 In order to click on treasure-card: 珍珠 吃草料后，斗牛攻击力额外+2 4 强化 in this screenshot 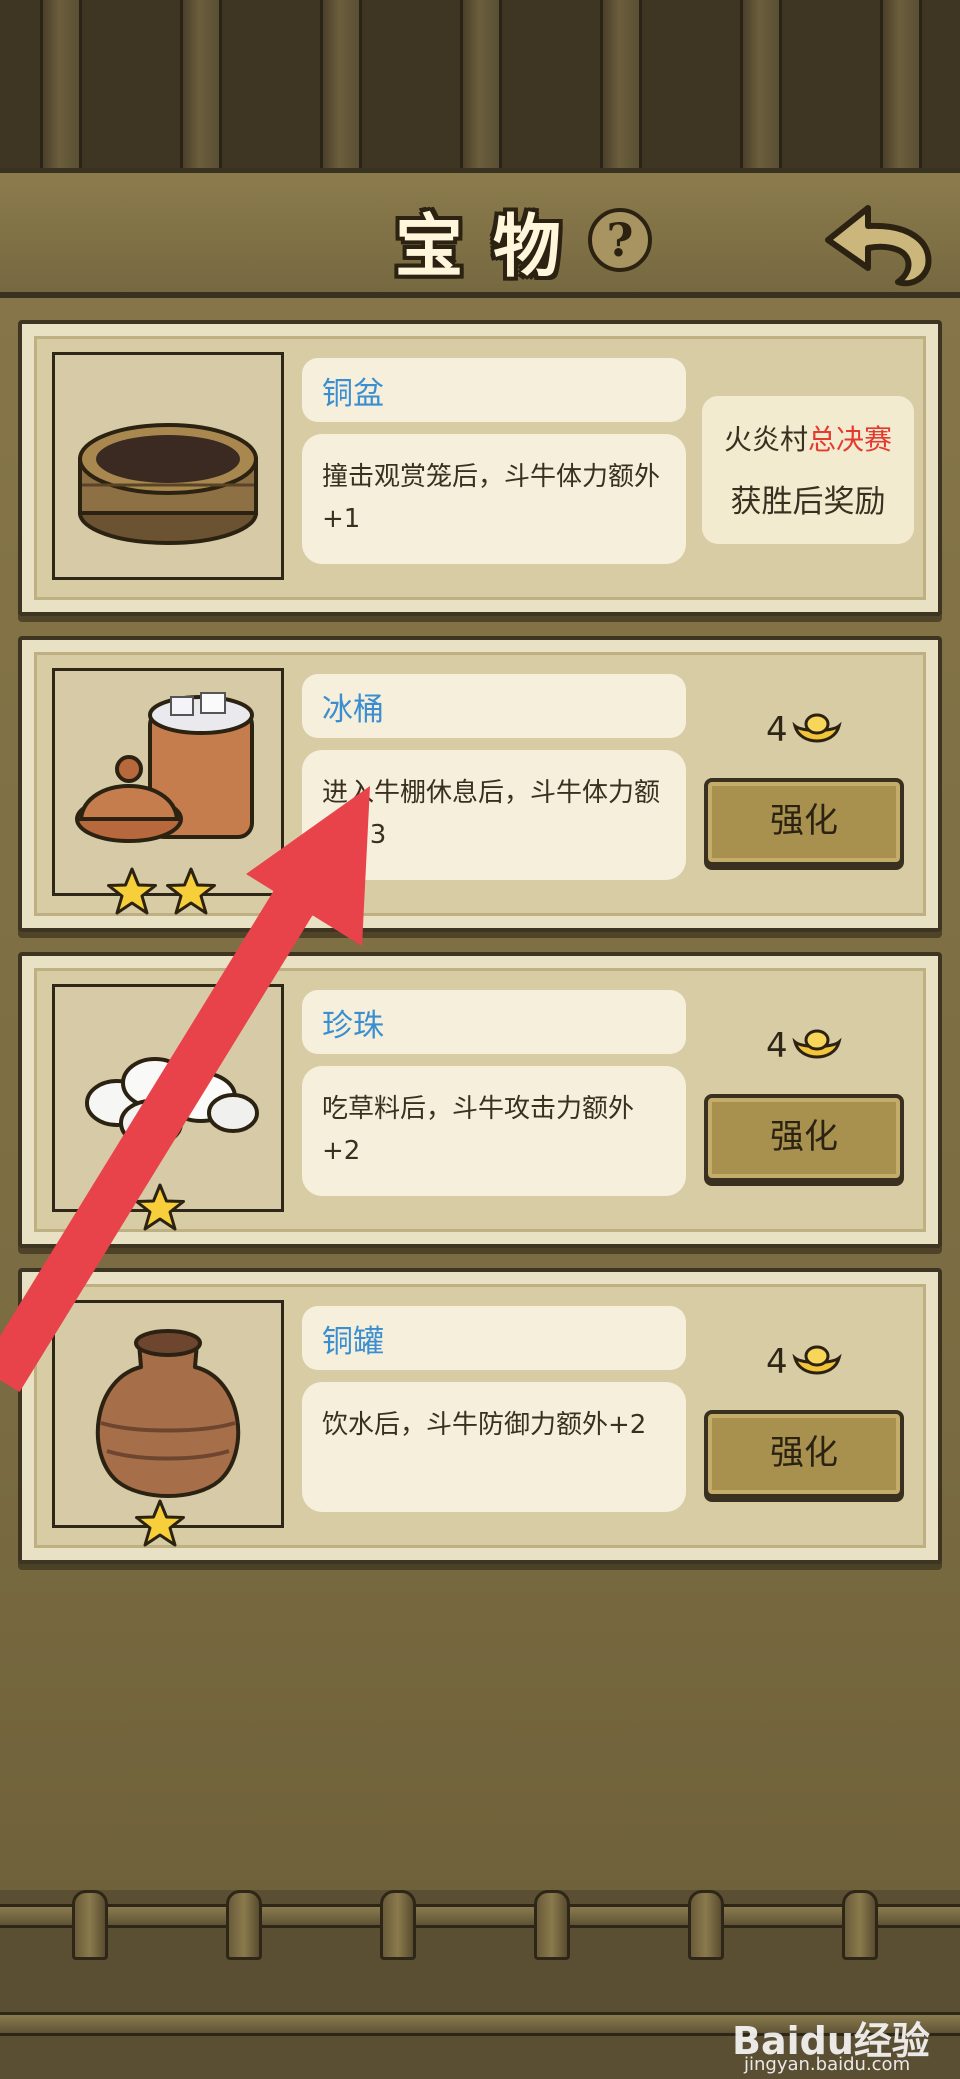, I will do `click(480, 1100)`.